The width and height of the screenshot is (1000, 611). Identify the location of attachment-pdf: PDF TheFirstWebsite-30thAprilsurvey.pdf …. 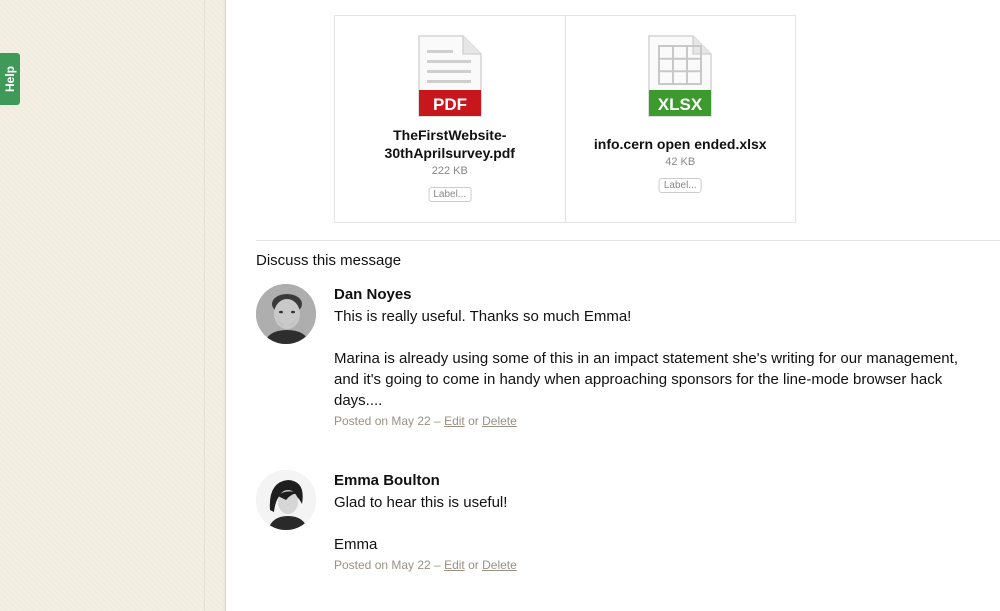
(450, 119).